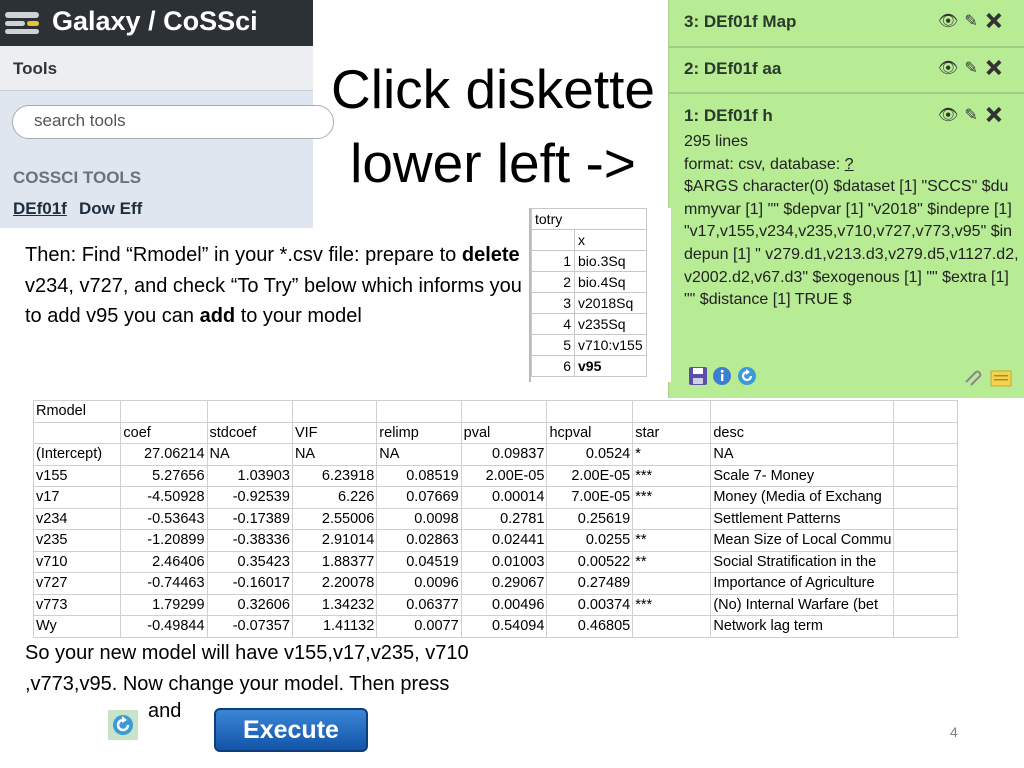 This screenshot has width=1024, height=768. I want to click on table-cell: 0.0524, so click(590, 454).